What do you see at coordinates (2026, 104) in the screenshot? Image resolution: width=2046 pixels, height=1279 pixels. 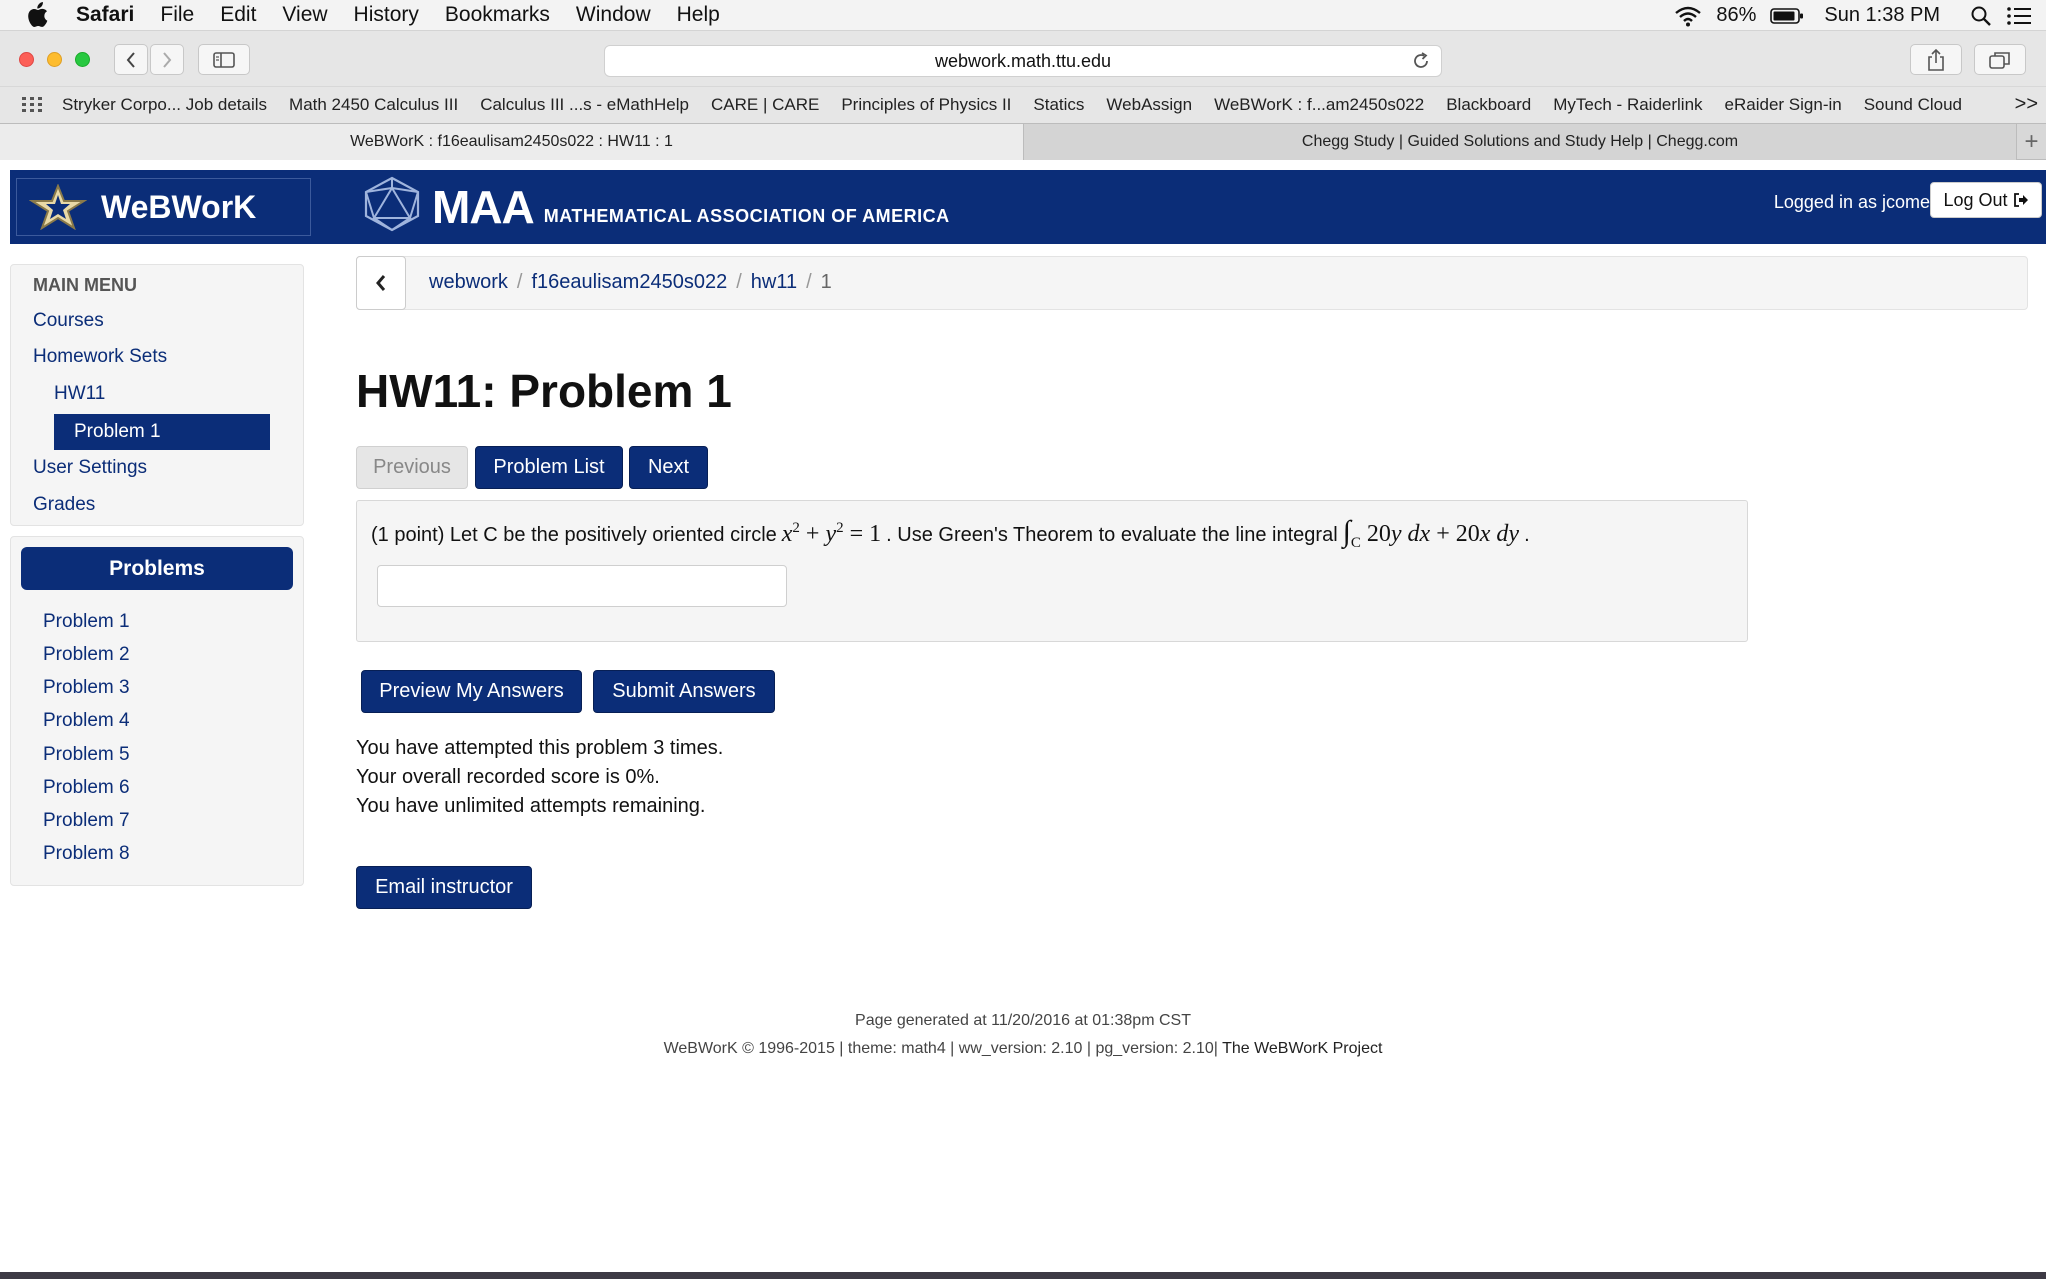 I see `more-bookmarks-chevron-icon: >>` at bounding box center [2026, 104].